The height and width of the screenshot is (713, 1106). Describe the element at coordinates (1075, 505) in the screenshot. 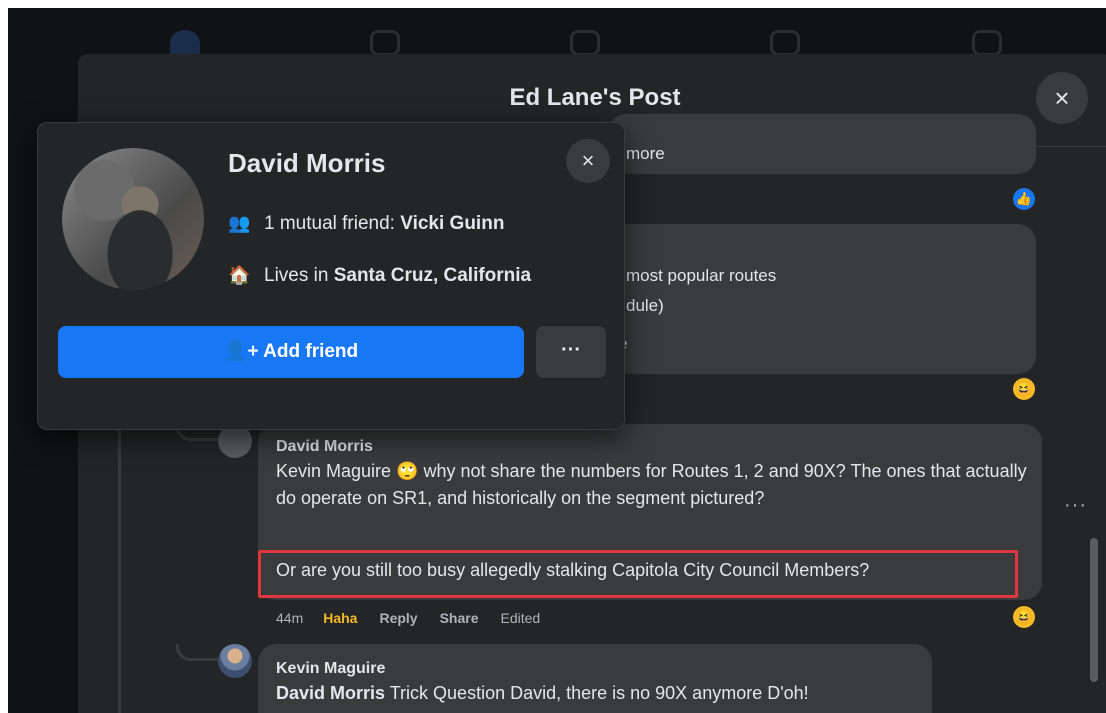

I see `comment-more-button: ···` at that location.